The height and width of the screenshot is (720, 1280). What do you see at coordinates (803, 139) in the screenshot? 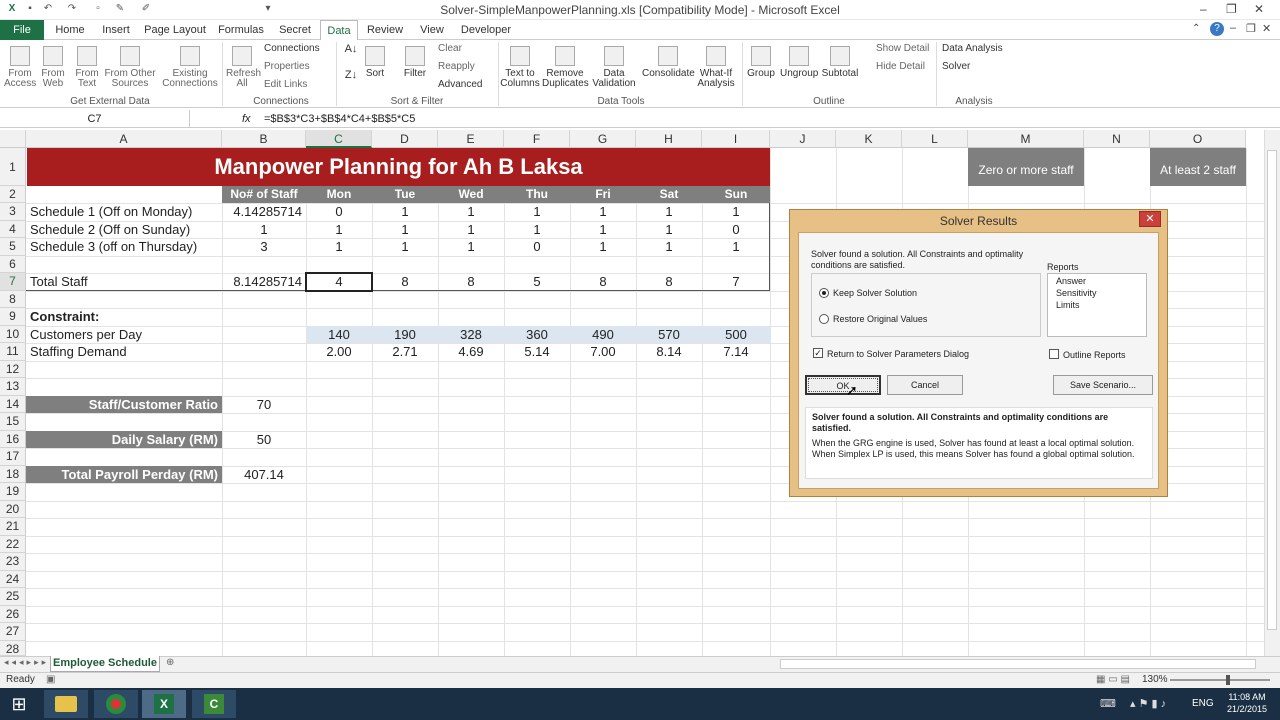
I see `column-header: J` at bounding box center [803, 139].